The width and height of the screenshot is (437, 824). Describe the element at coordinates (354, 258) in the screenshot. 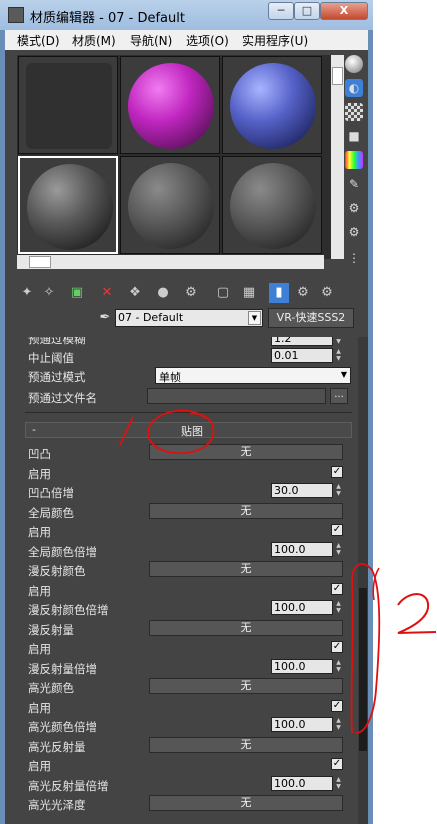

I see `material-map-navigator-icon: ⋮` at that location.